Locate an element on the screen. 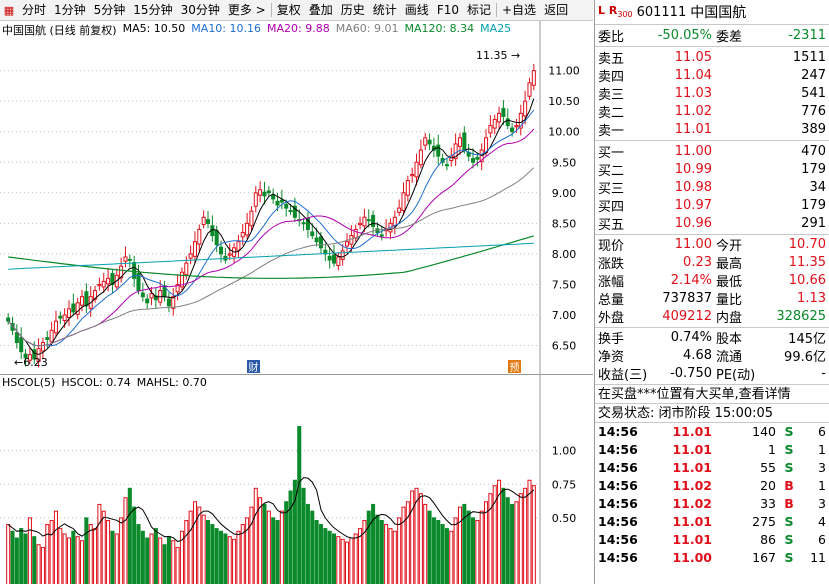  stat-label: 最低 is located at coordinates (729, 283).